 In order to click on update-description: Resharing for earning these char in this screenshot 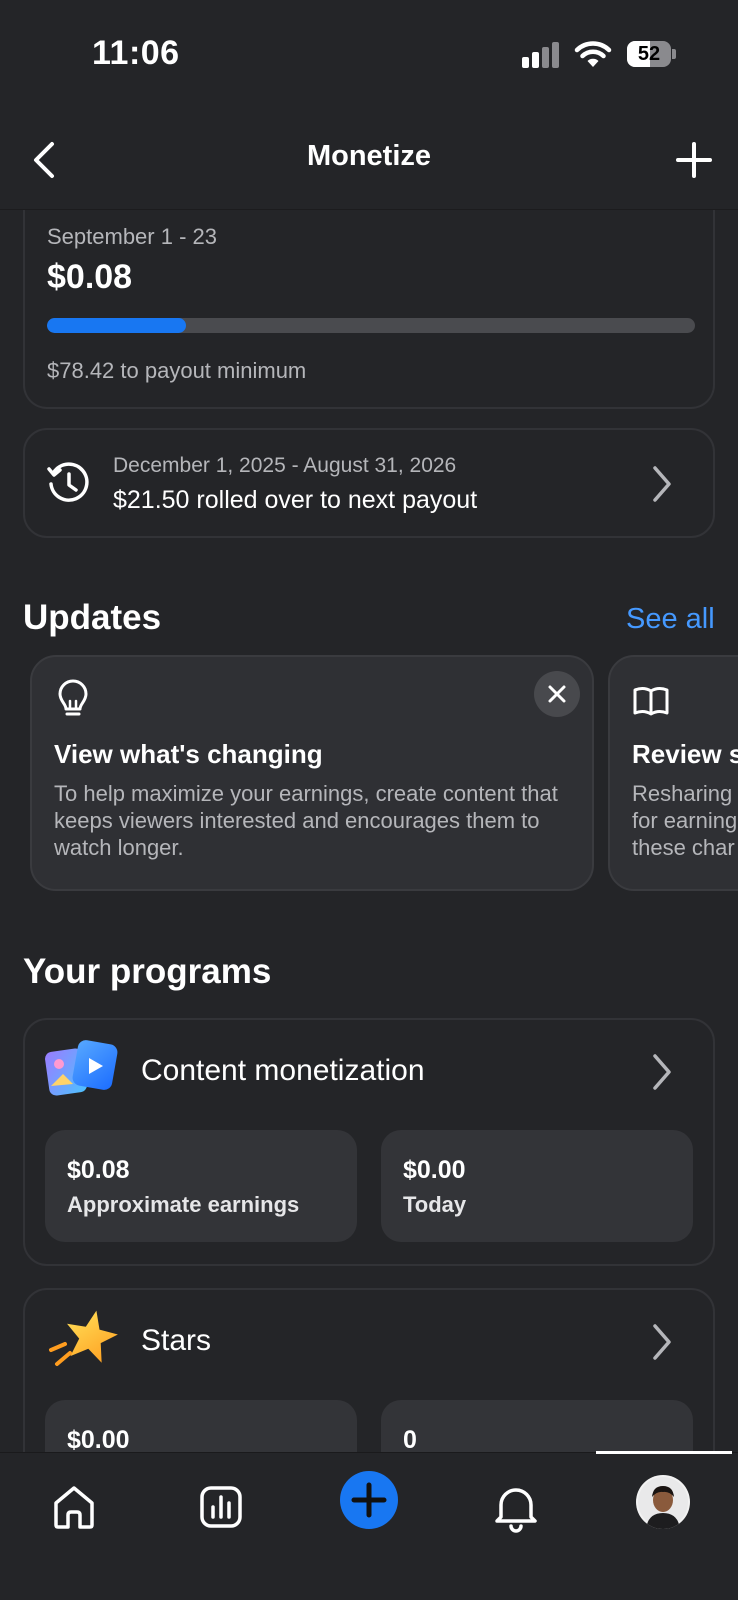, I will do `click(685, 820)`.